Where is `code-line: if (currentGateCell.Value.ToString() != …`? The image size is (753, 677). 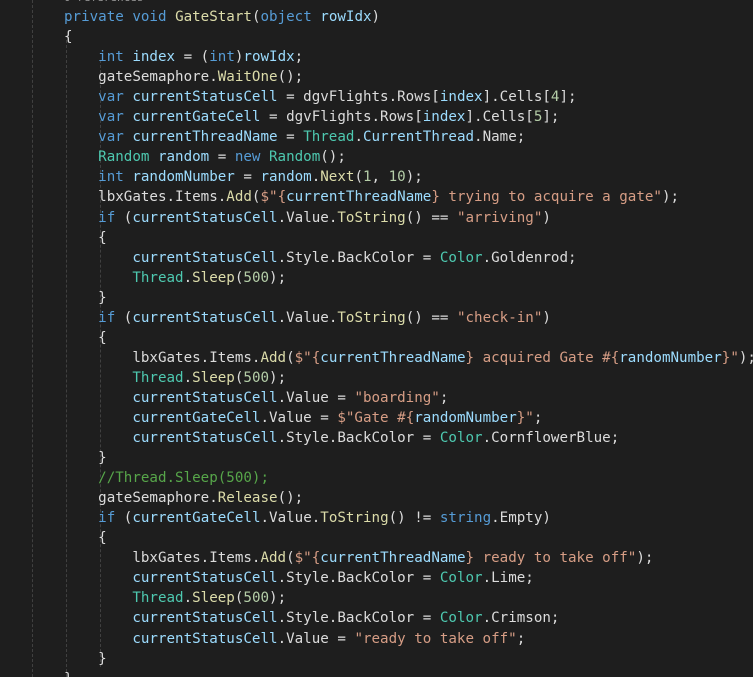
code-line: if (currentGateCell.Value.ToString() != … is located at coordinates (408, 518).